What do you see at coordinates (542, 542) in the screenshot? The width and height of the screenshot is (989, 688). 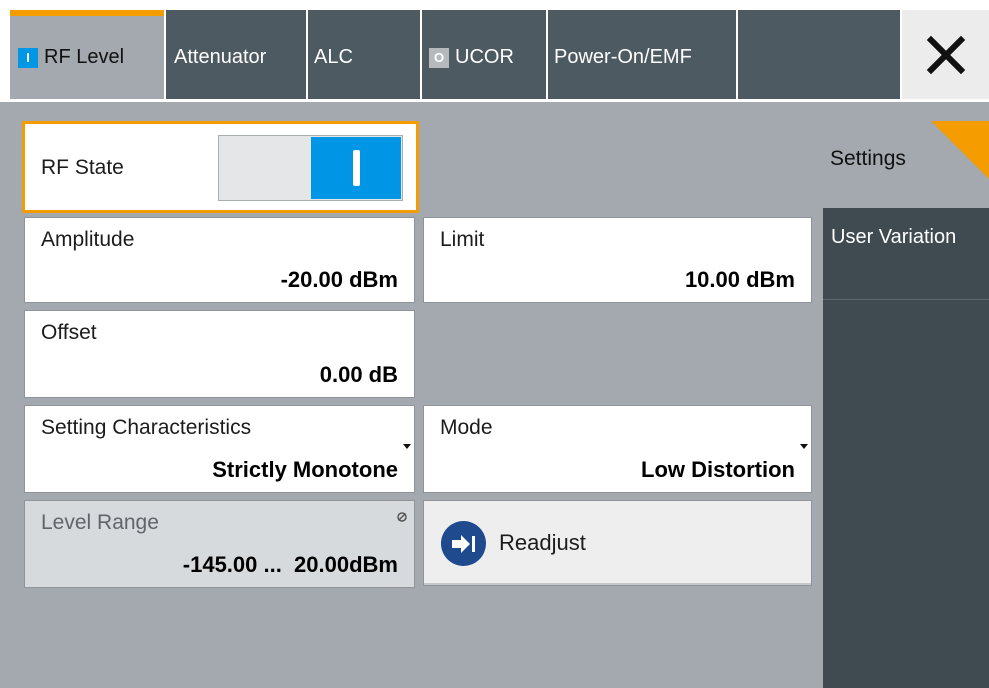 I see `readjust-label: Readjust` at bounding box center [542, 542].